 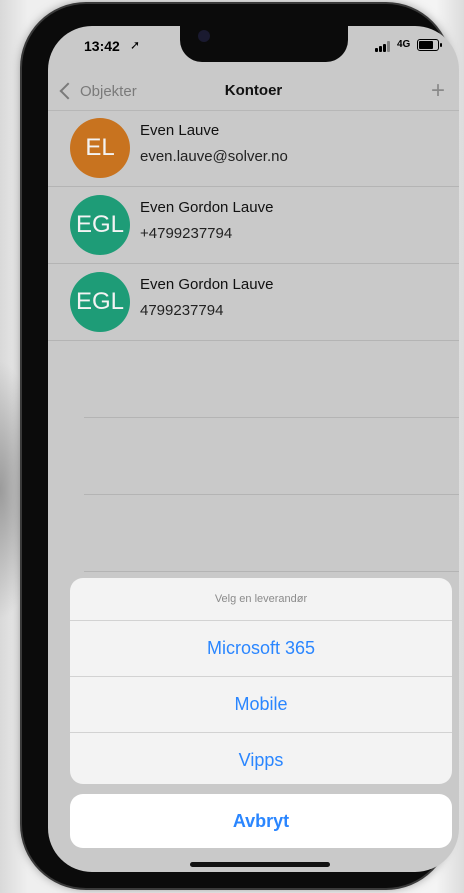 I want to click on list-item: EL Even Lauve even.lauve@solver.no, so click(x=253, y=148).